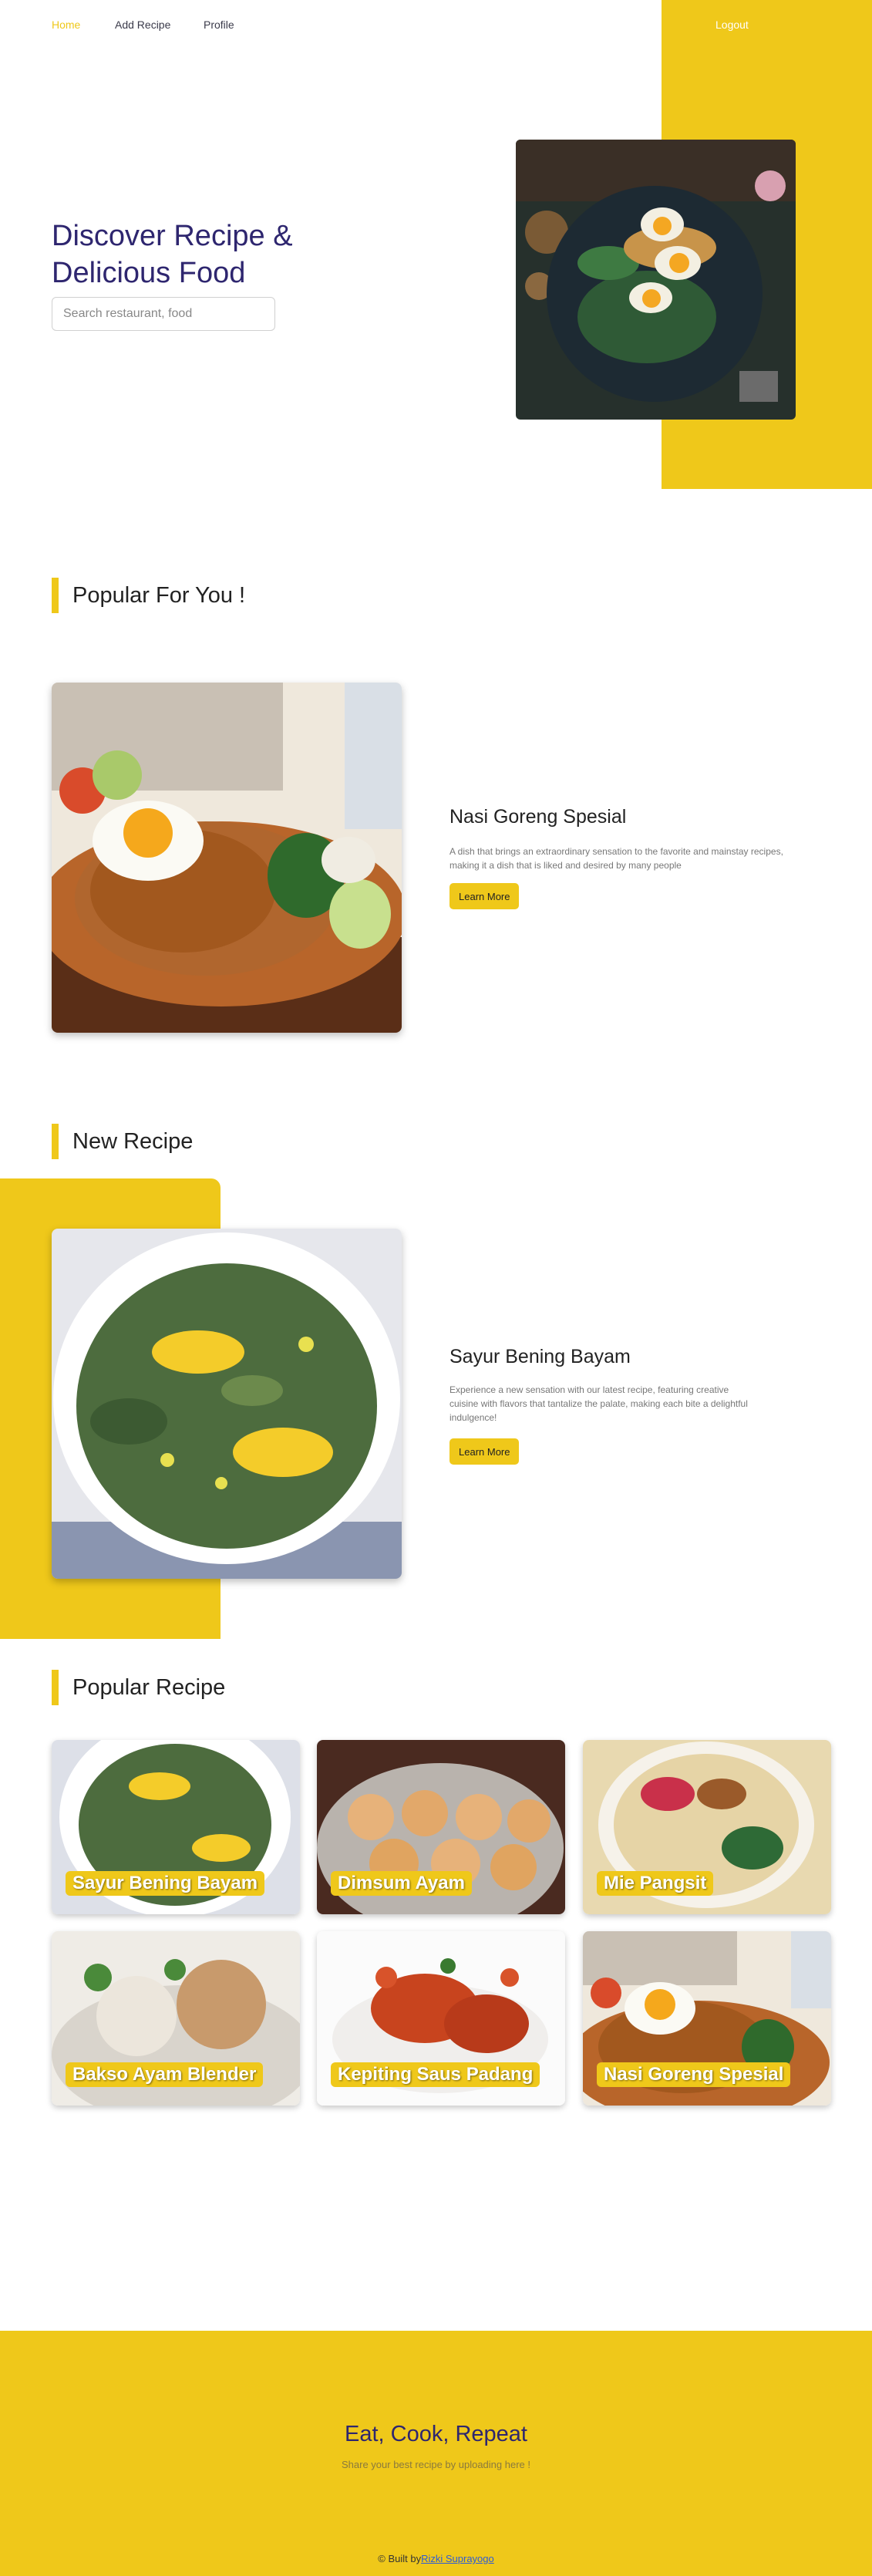  I want to click on popular-recipe-name: Nasi Goreng Spesial, so click(538, 817).